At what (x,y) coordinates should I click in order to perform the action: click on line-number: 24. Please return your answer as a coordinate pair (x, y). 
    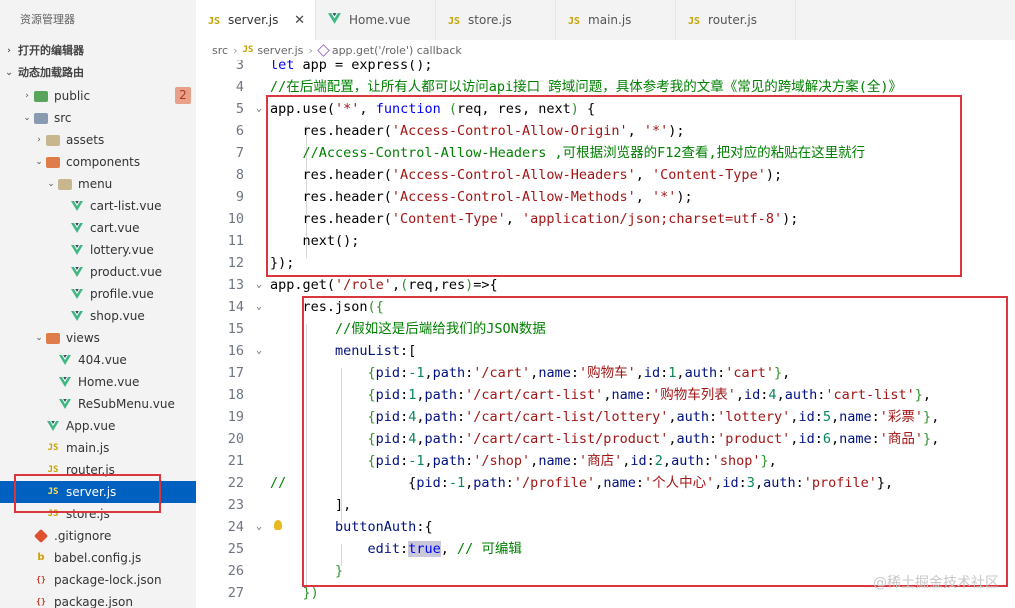
    Looking at the image, I should click on (235, 527).